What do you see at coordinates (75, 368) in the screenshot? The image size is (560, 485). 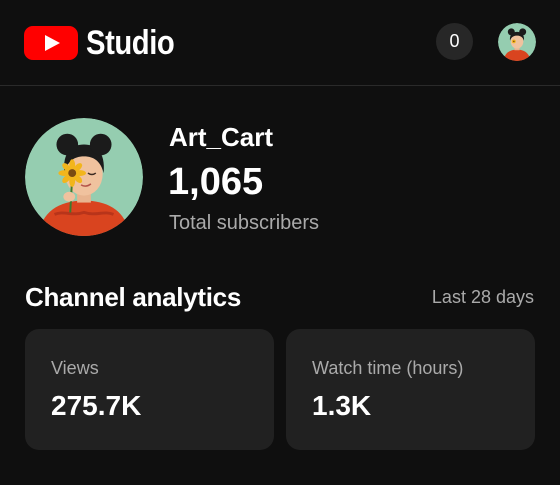 I see `views-label: Views` at bounding box center [75, 368].